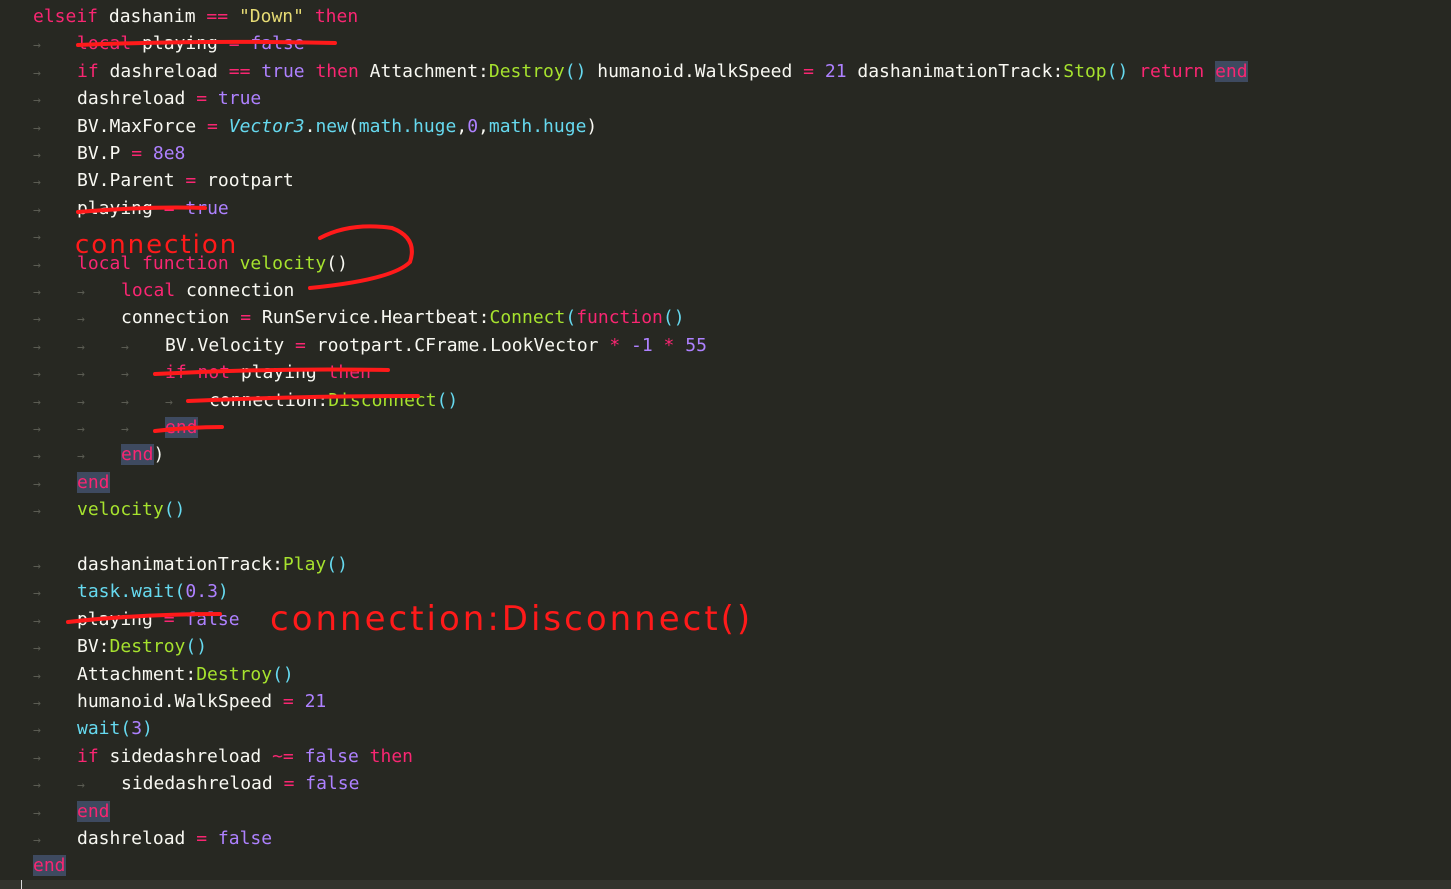 This screenshot has width=1451, height=889. I want to click on code-token: connection, so click(235, 290).